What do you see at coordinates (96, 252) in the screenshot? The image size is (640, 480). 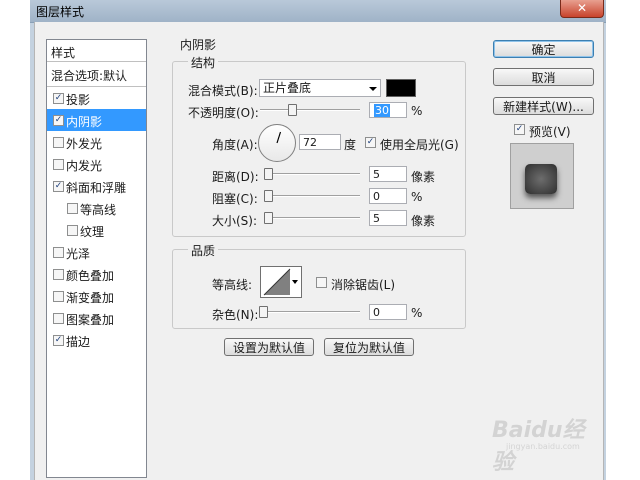 I see `style-item-8: 光泽` at bounding box center [96, 252].